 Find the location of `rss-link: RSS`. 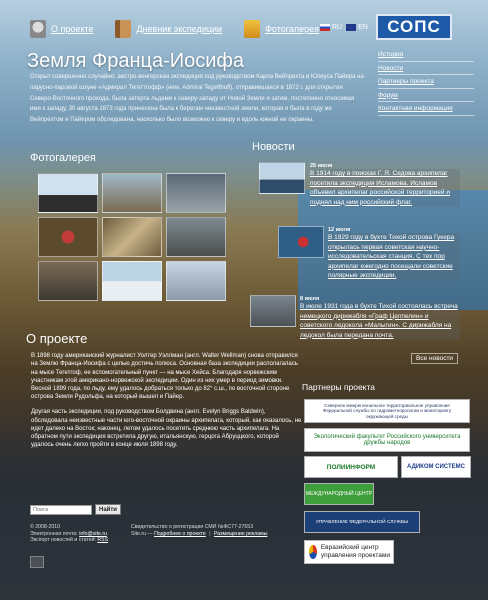

rss-link: RSS is located at coordinates (102, 540).